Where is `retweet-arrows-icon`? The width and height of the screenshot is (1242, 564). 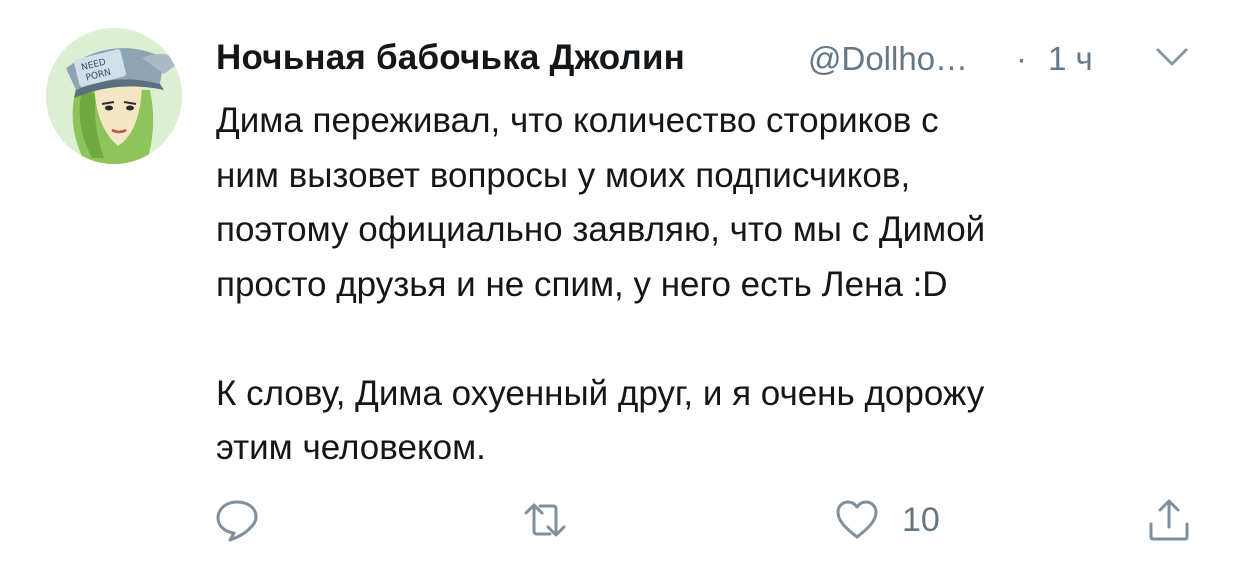 retweet-arrows-icon is located at coordinates (545, 520).